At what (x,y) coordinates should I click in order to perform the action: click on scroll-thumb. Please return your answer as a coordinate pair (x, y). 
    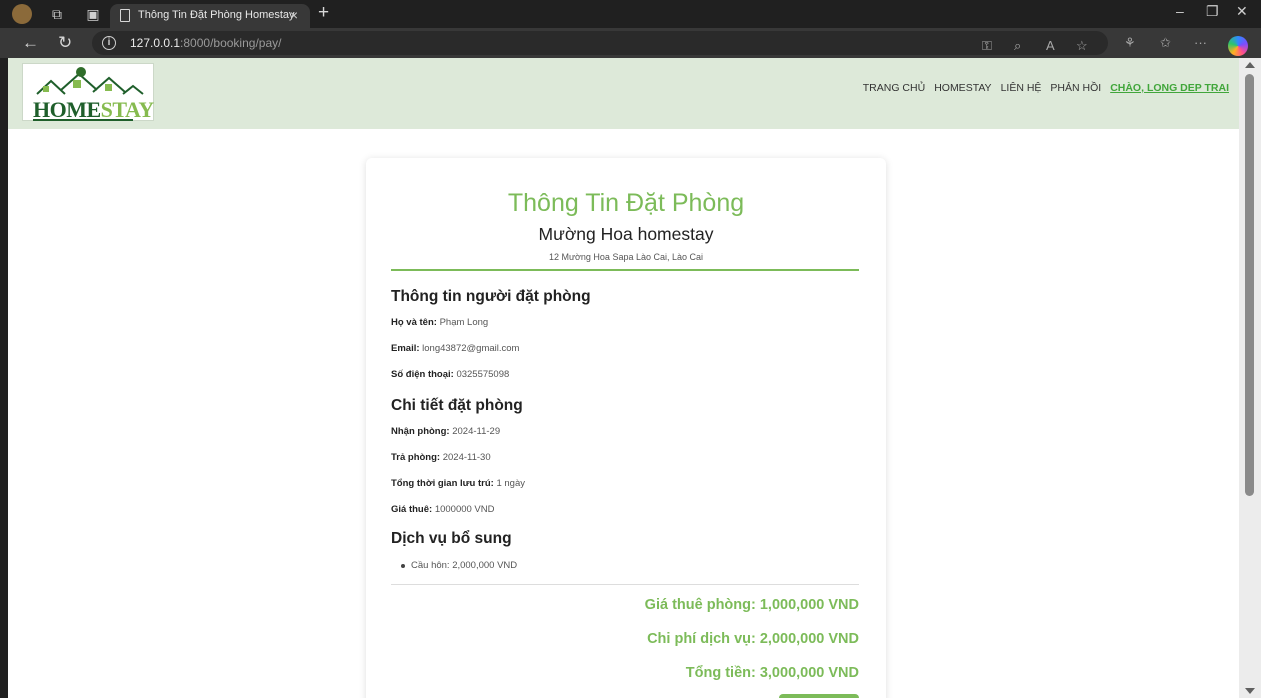
    Looking at the image, I should click on (1249, 285).